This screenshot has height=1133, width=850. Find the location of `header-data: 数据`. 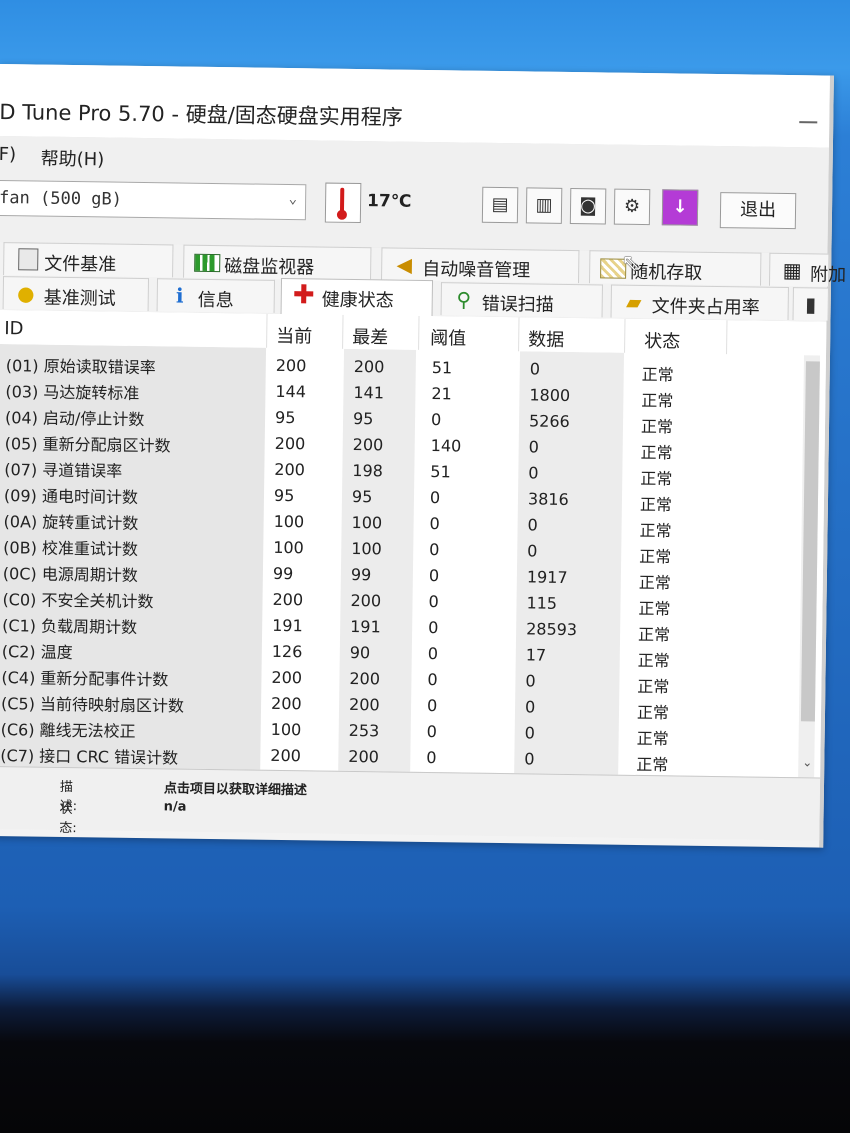

header-data: 数据 is located at coordinates (573, 335).